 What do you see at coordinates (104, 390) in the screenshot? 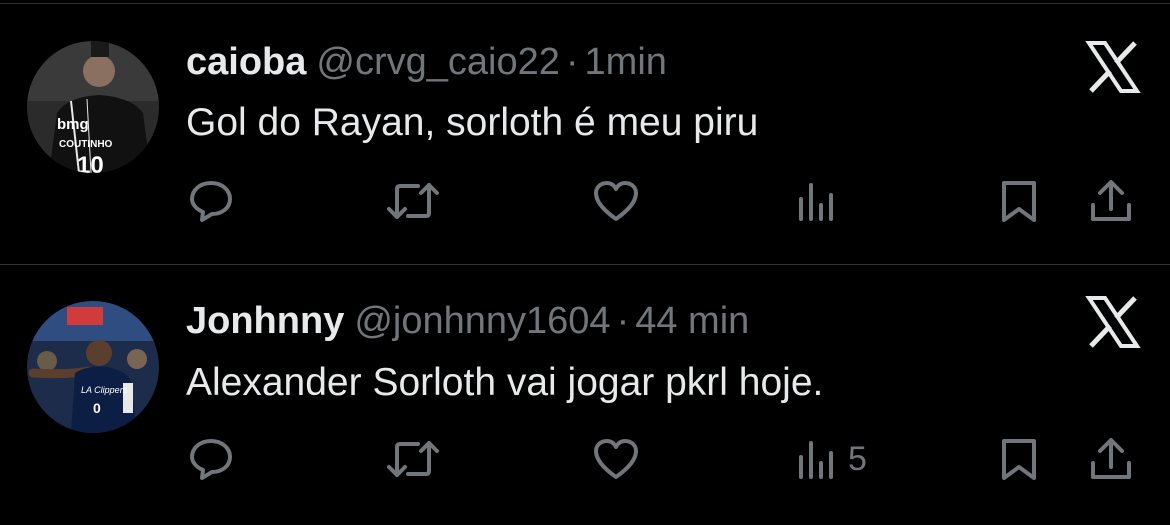
I see `avatar-jersey-text: LA Clippers` at bounding box center [104, 390].